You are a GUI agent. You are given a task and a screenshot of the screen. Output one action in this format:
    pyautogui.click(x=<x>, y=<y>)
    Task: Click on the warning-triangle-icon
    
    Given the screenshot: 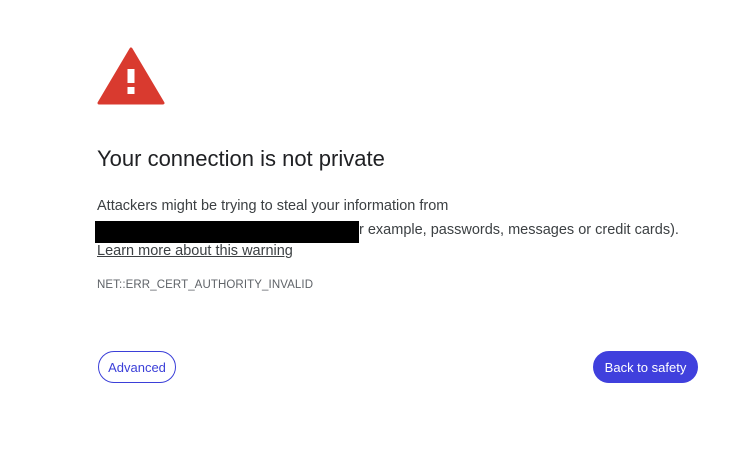 What is the action you would take?
    pyautogui.click(x=131, y=76)
    